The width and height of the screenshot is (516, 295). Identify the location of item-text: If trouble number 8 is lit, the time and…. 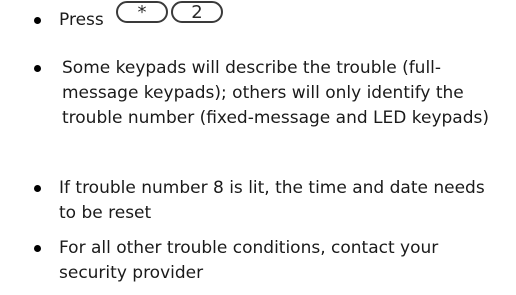
(272, 200).